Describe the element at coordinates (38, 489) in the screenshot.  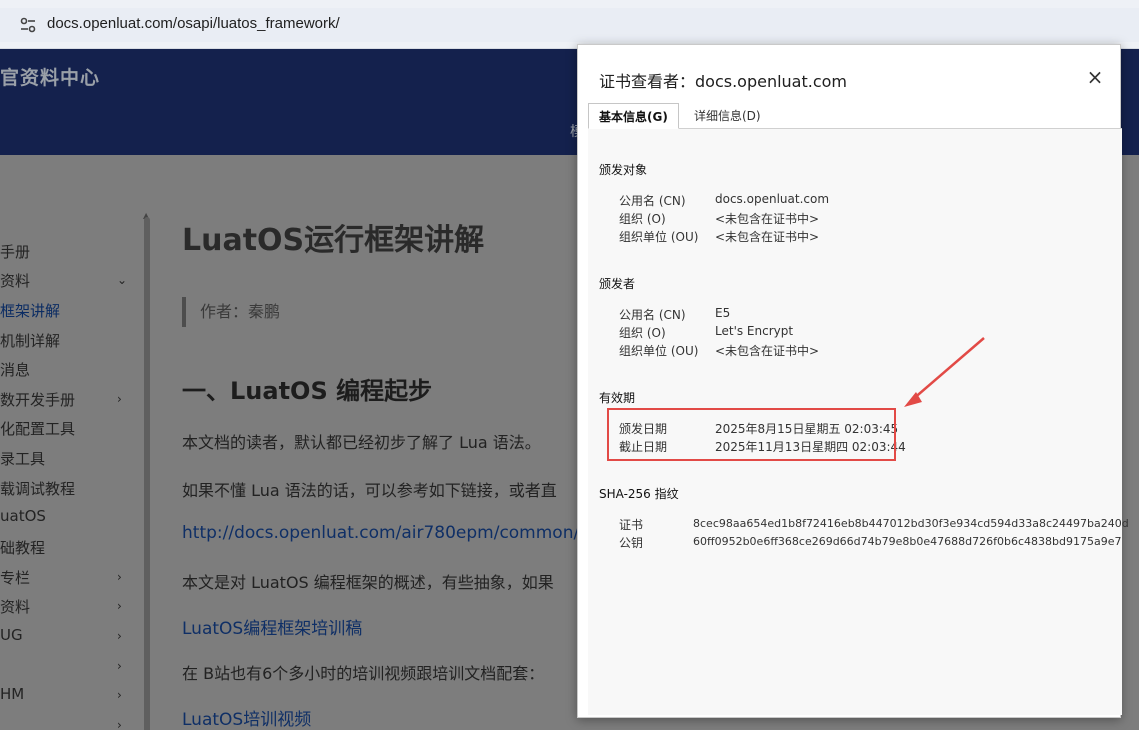
I see `sidebar-item-label: 载调试教程` at that location.